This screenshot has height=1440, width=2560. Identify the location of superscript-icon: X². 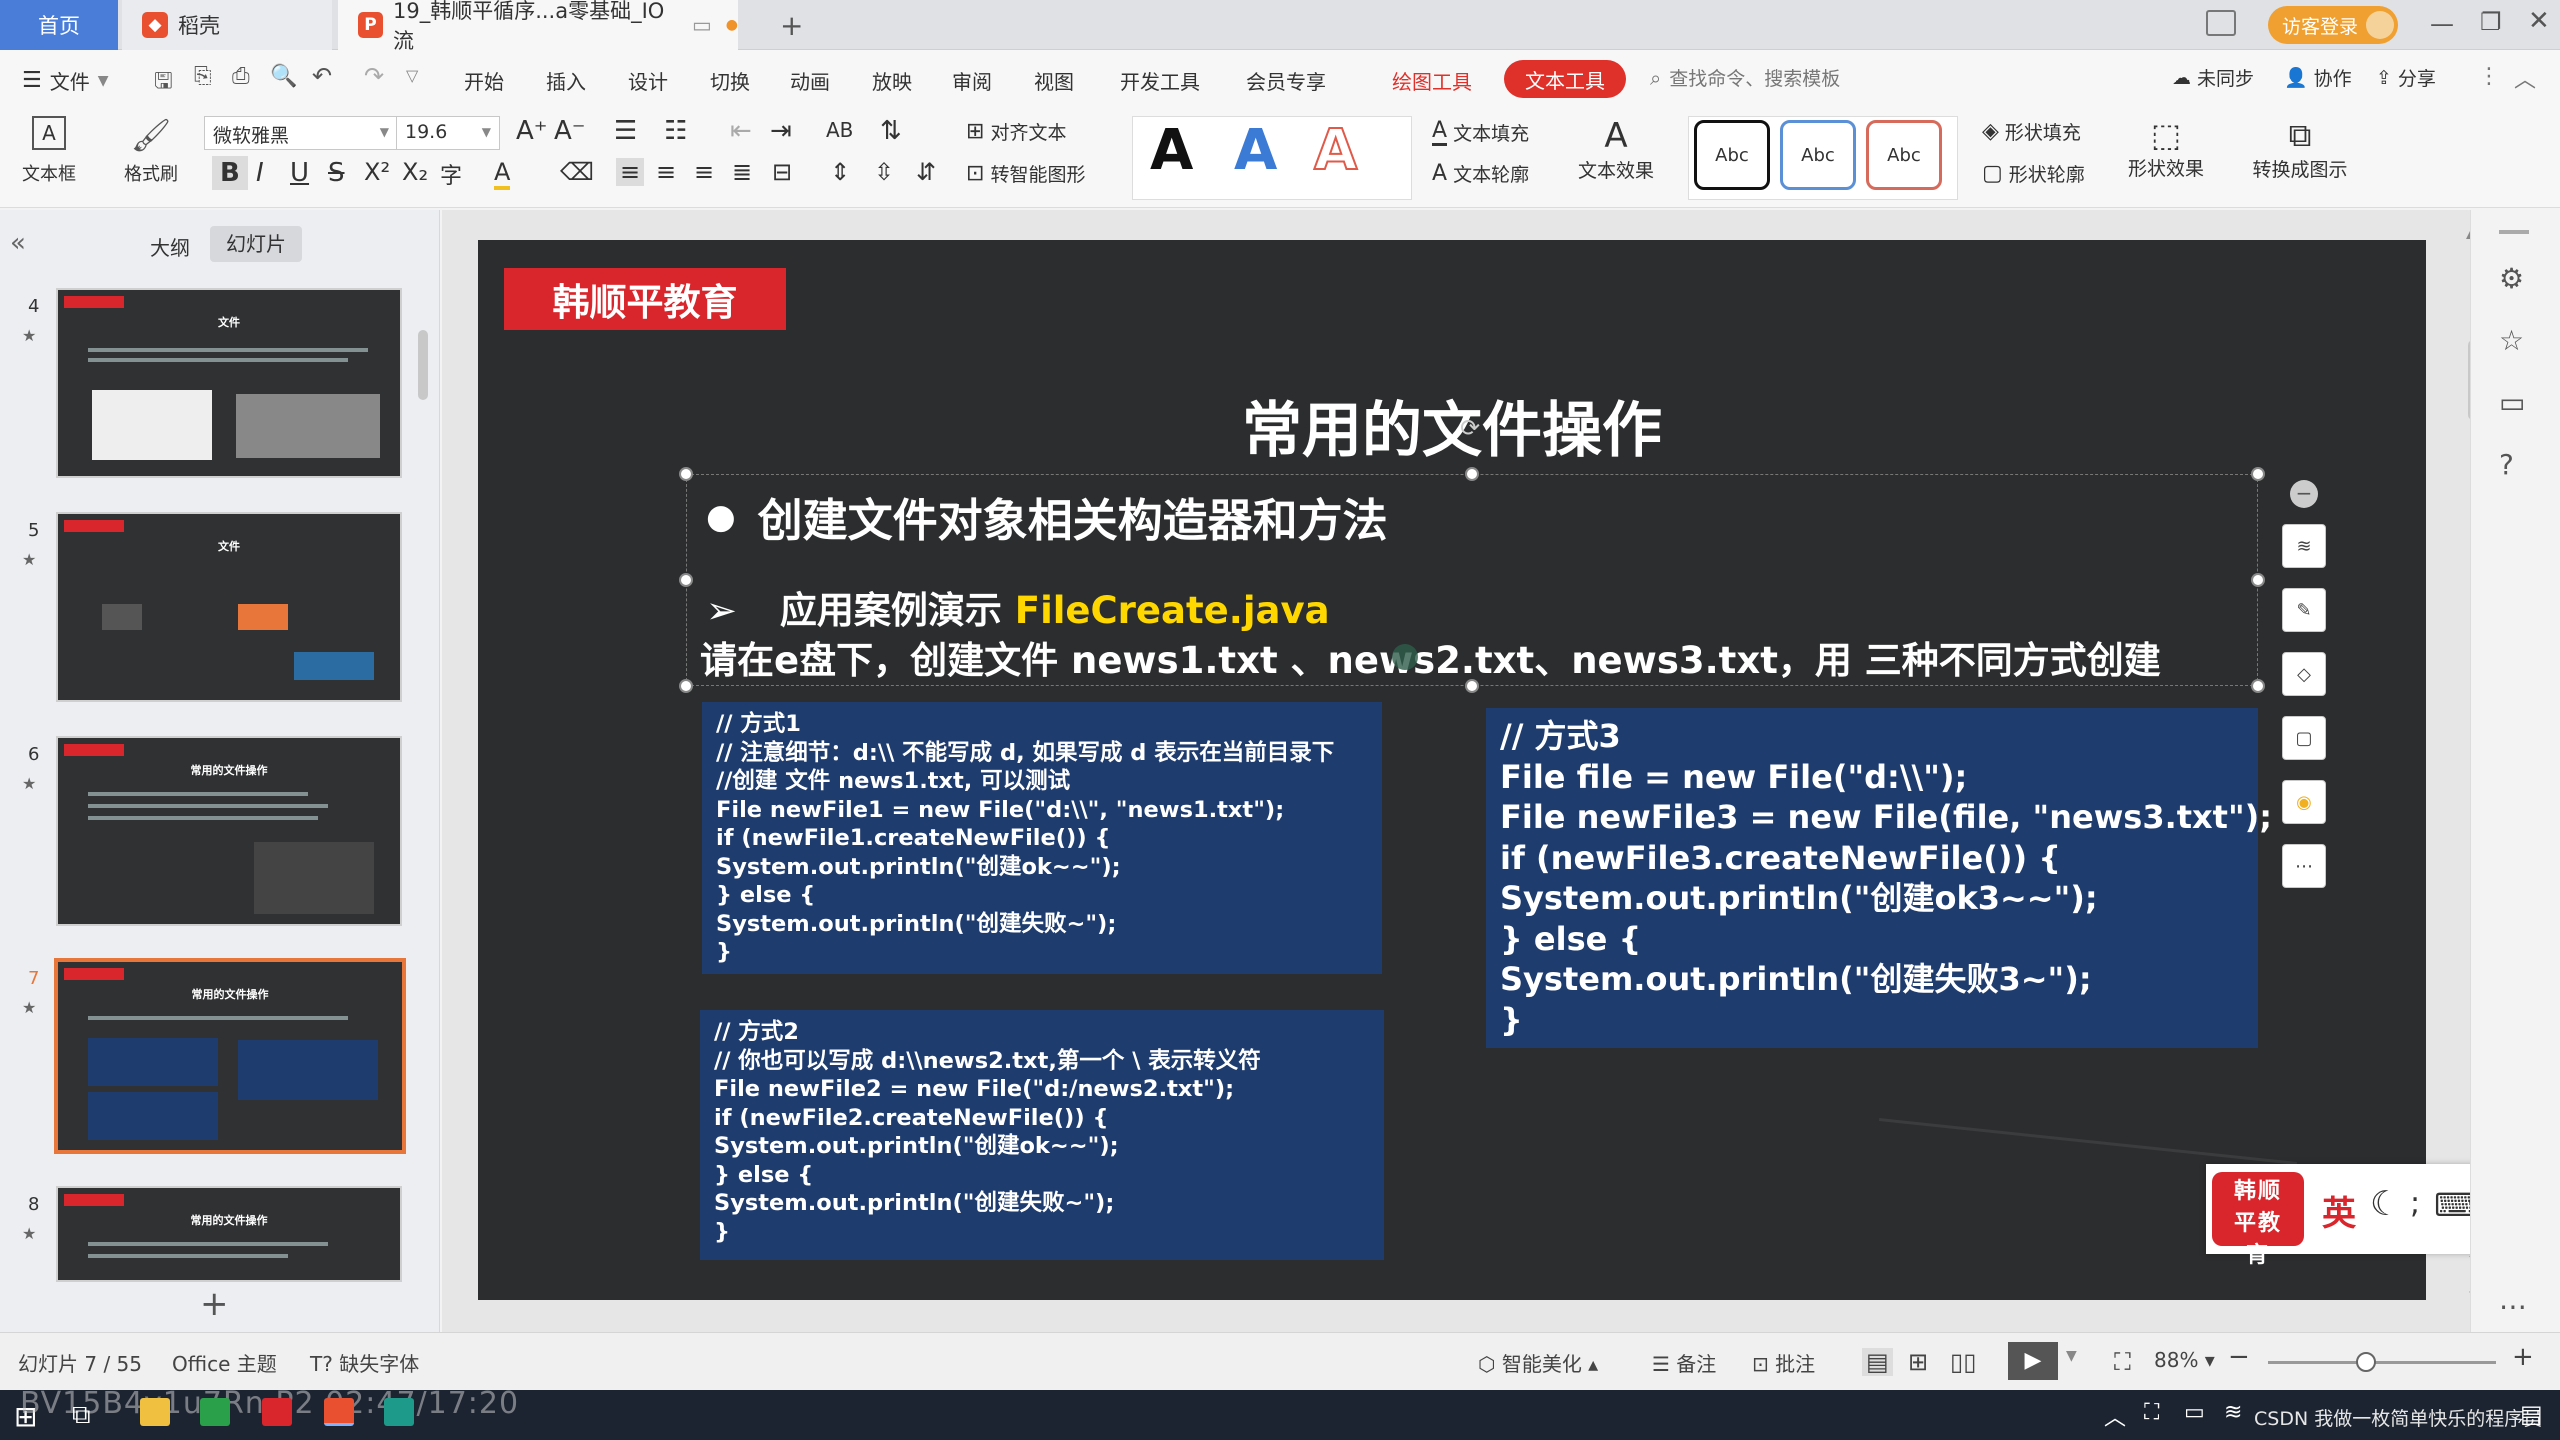
(377, 172).